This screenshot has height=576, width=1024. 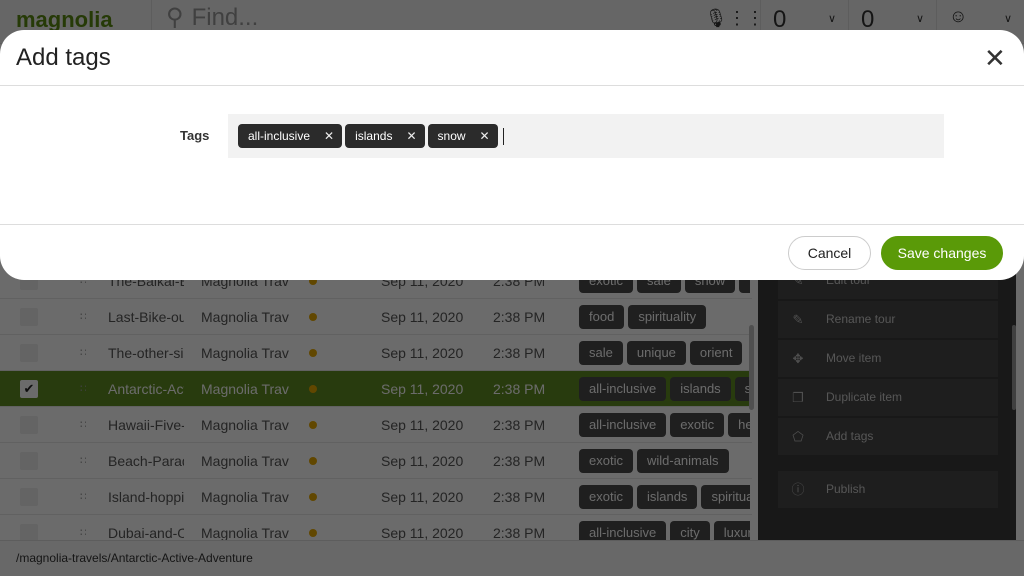 I want to click on tag-chip: snow ✕, so click(x=462, y=136).